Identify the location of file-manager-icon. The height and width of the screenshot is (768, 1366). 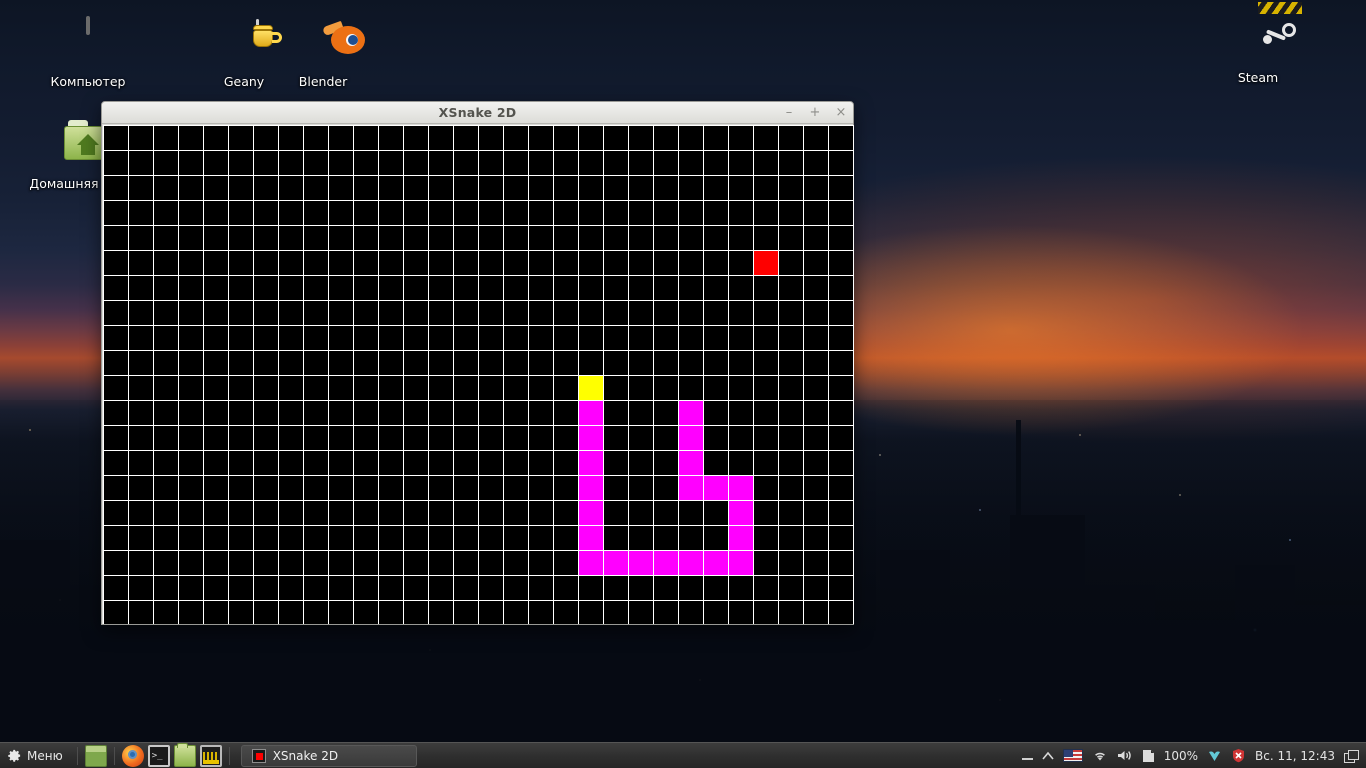
(184, 754).